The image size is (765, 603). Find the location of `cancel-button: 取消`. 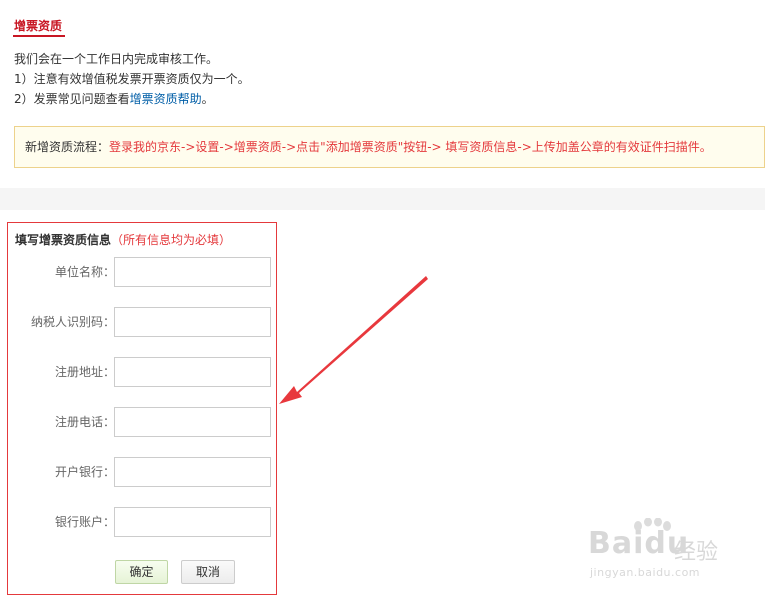

cancel-button: 取消 is located at coordinates (208, 572).